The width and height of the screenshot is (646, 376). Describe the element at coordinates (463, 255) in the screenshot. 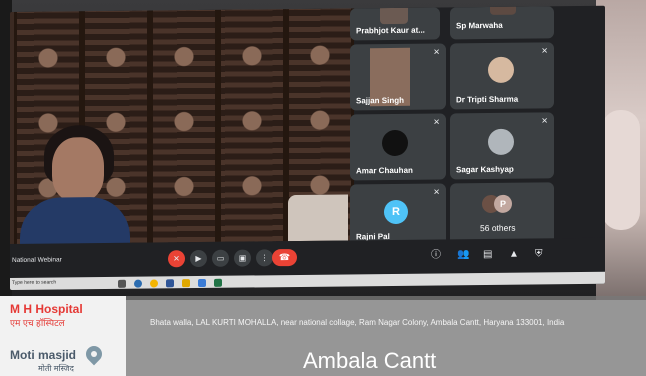

I see `people-icon: 👥` at that location.